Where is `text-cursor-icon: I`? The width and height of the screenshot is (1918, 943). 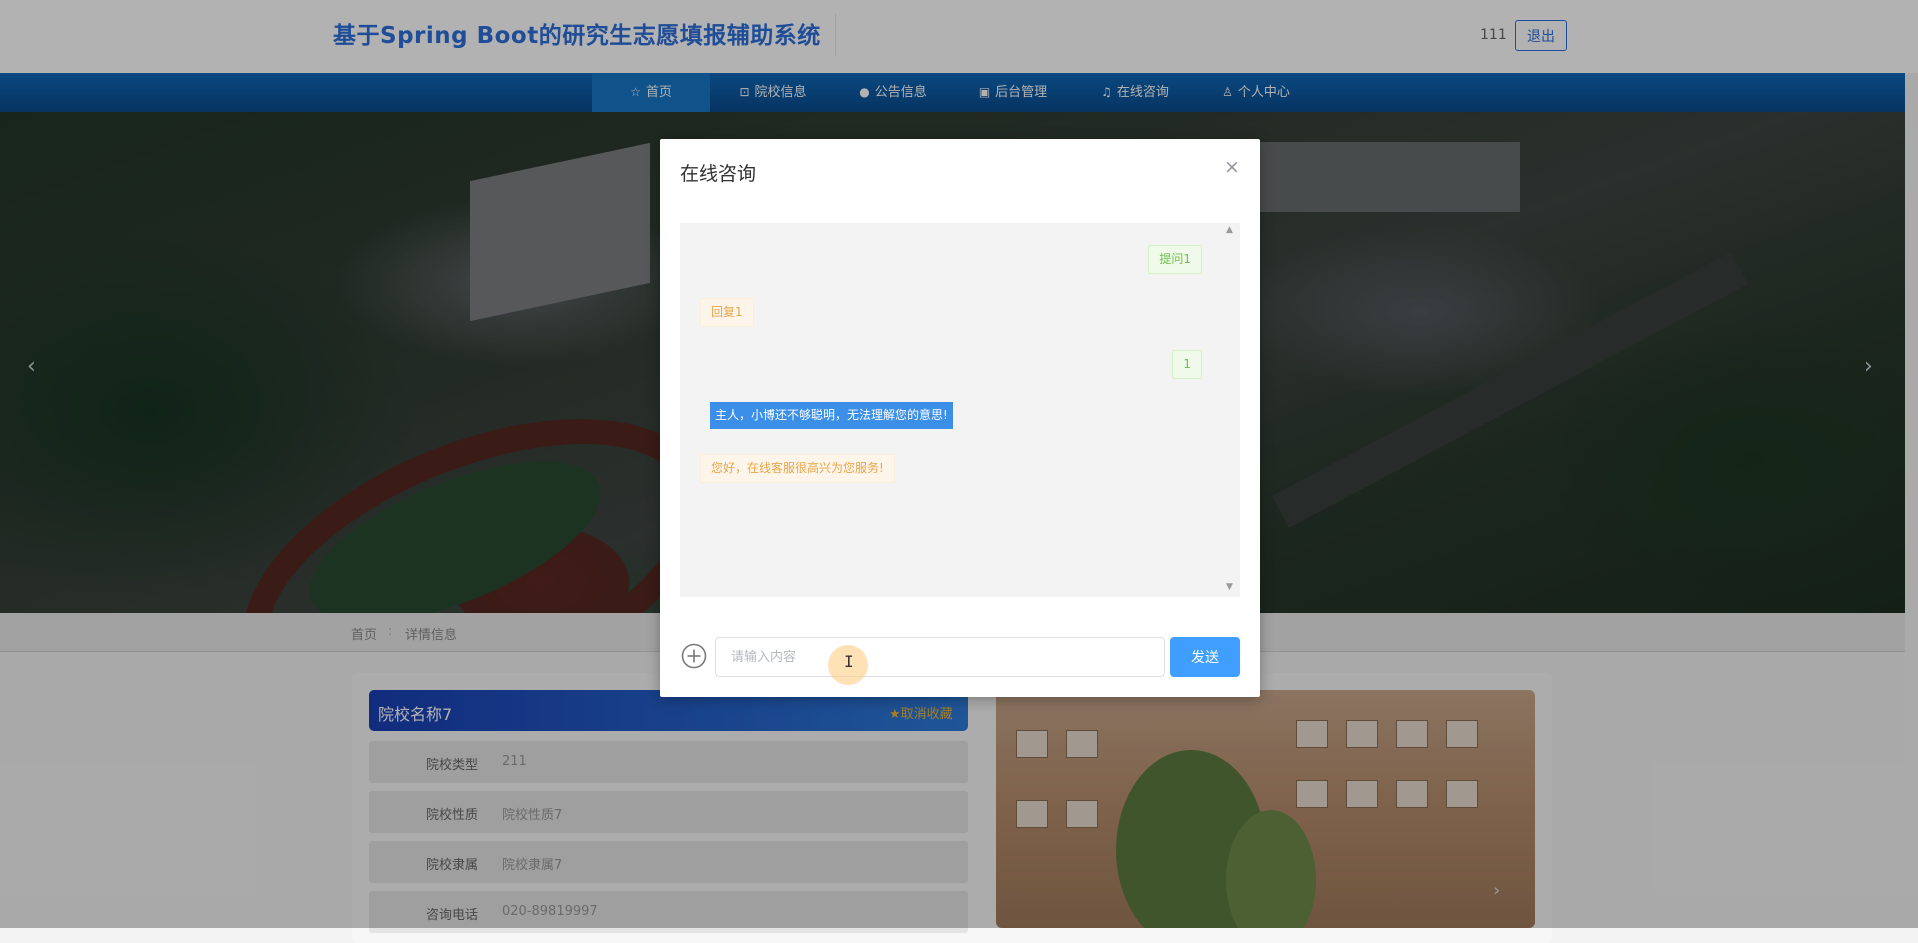
text-cursor-icon: I is located at coordinates (849, 661).